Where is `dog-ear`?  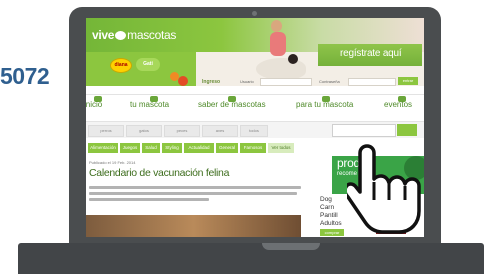 dog-ear is located at coordinates (293, 59).